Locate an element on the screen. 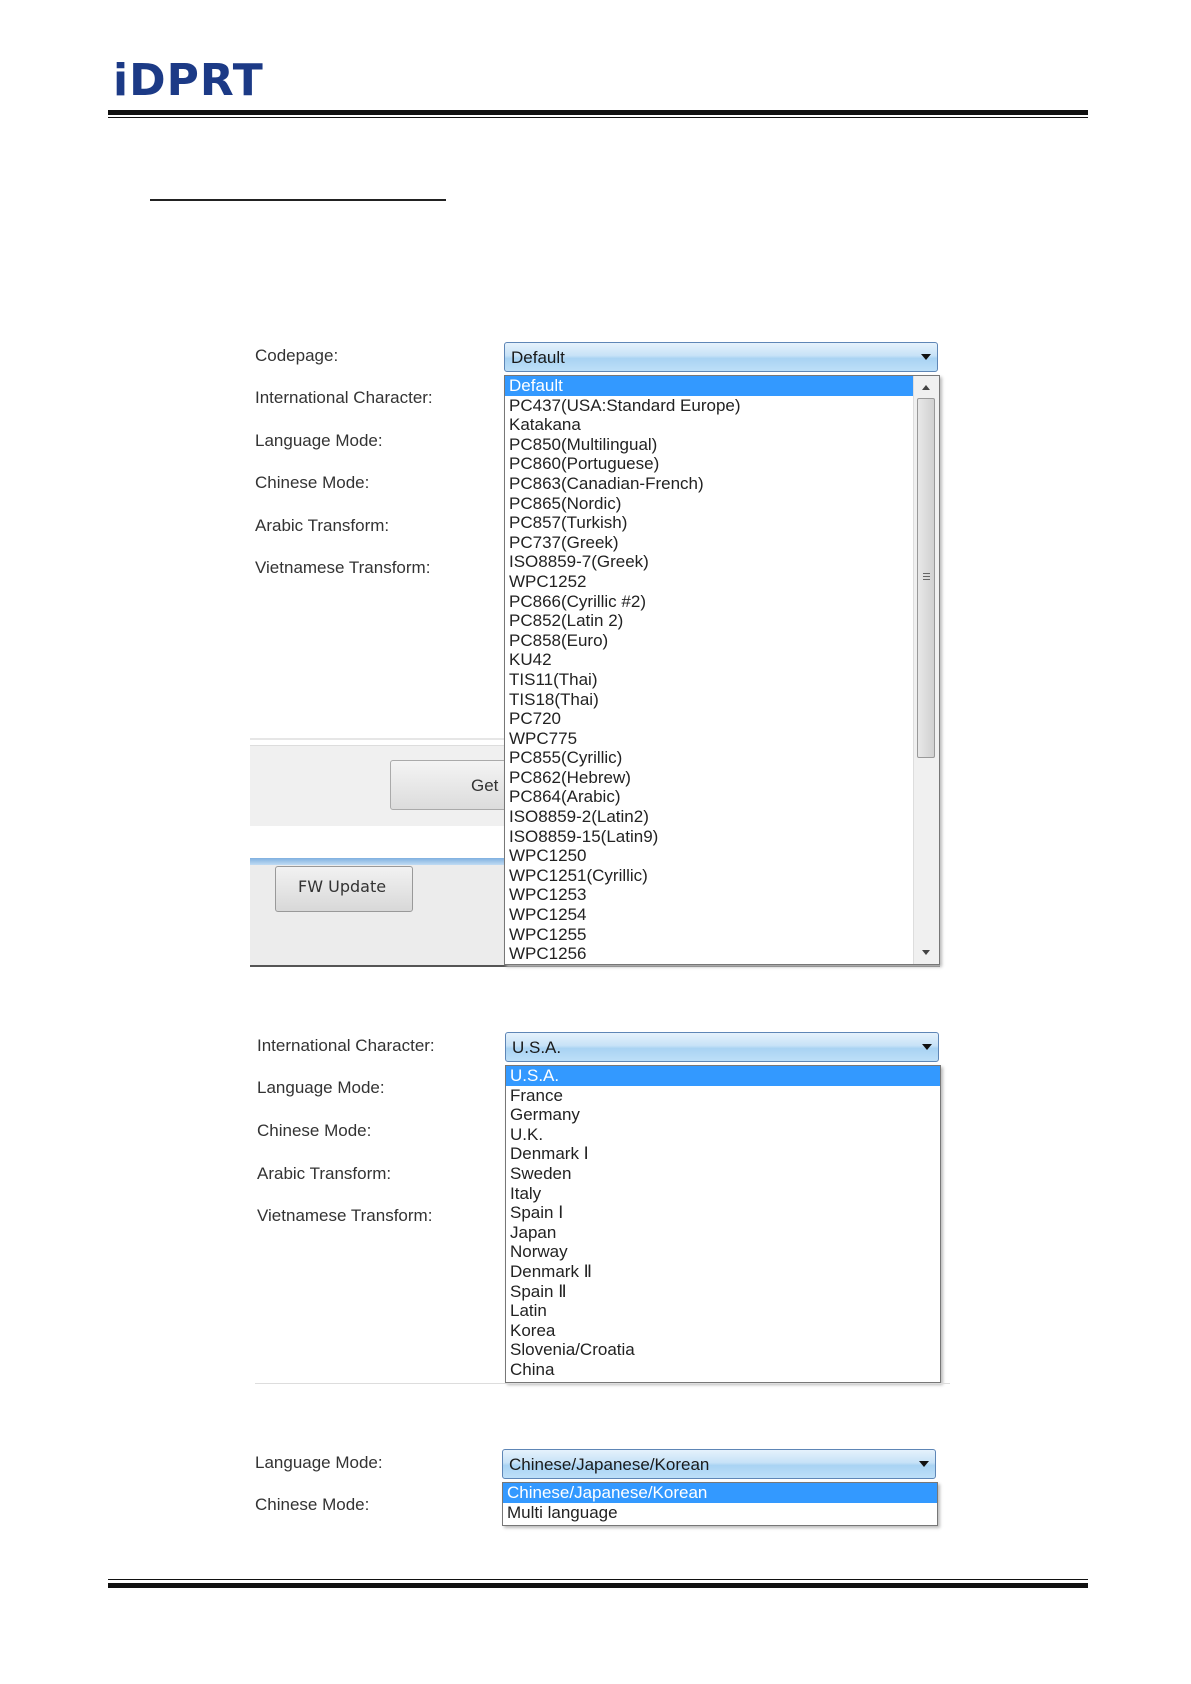  dropdown-option: Denmark Ⅰ is located at coordinates (723, 1154).